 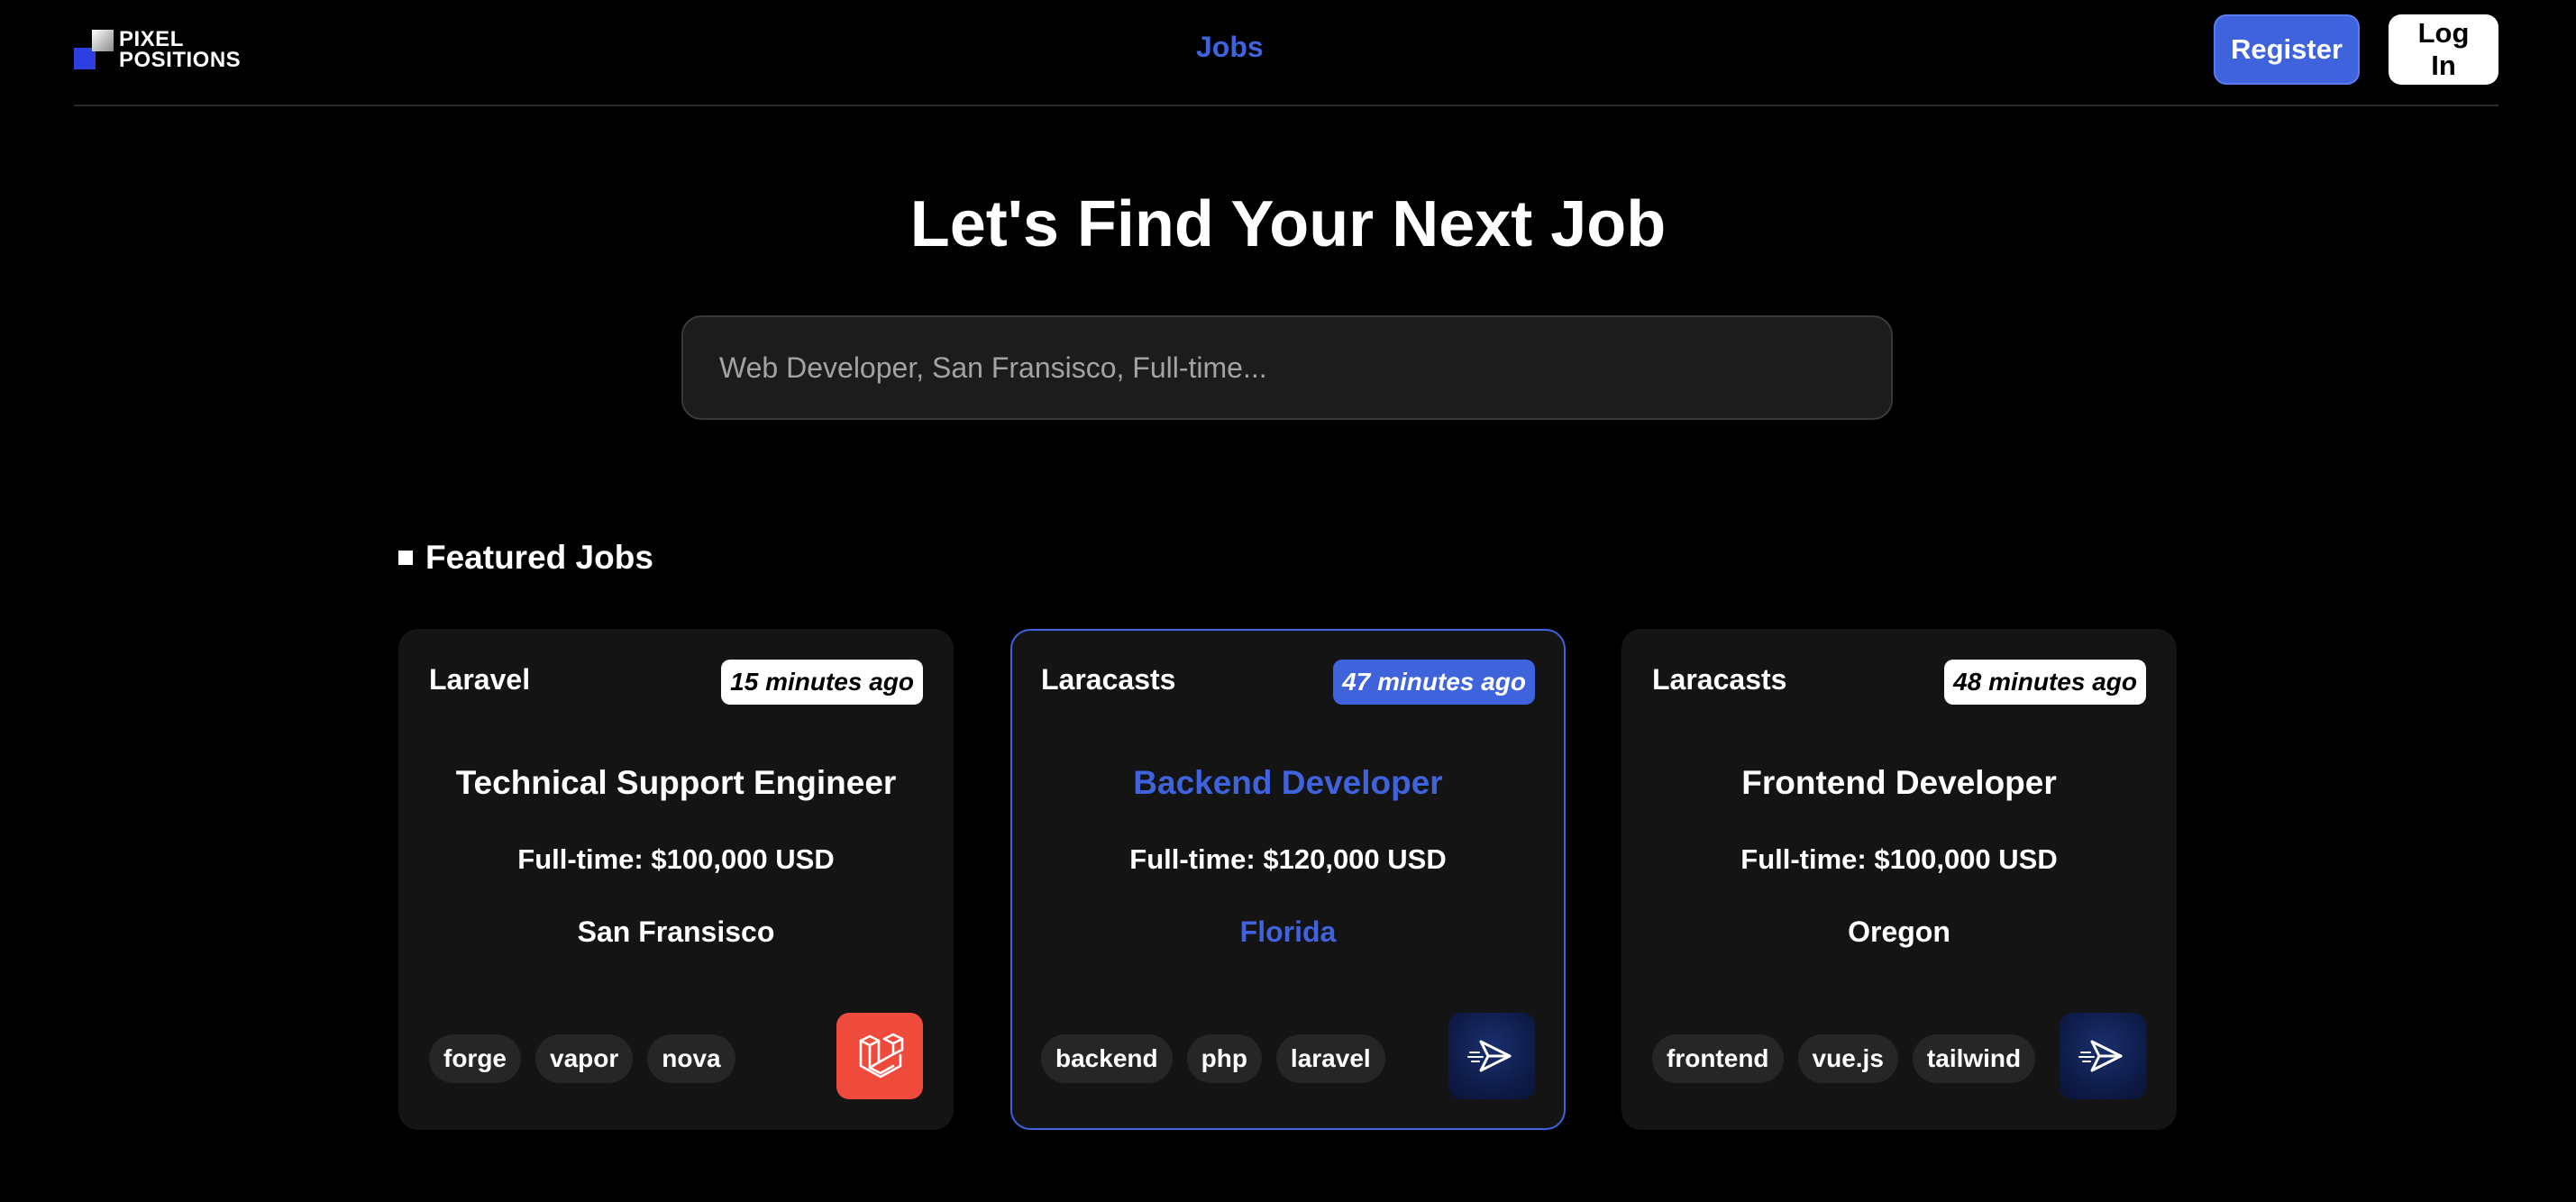 I want to click on job-employer: Laravel, so click(x=480, y=679).